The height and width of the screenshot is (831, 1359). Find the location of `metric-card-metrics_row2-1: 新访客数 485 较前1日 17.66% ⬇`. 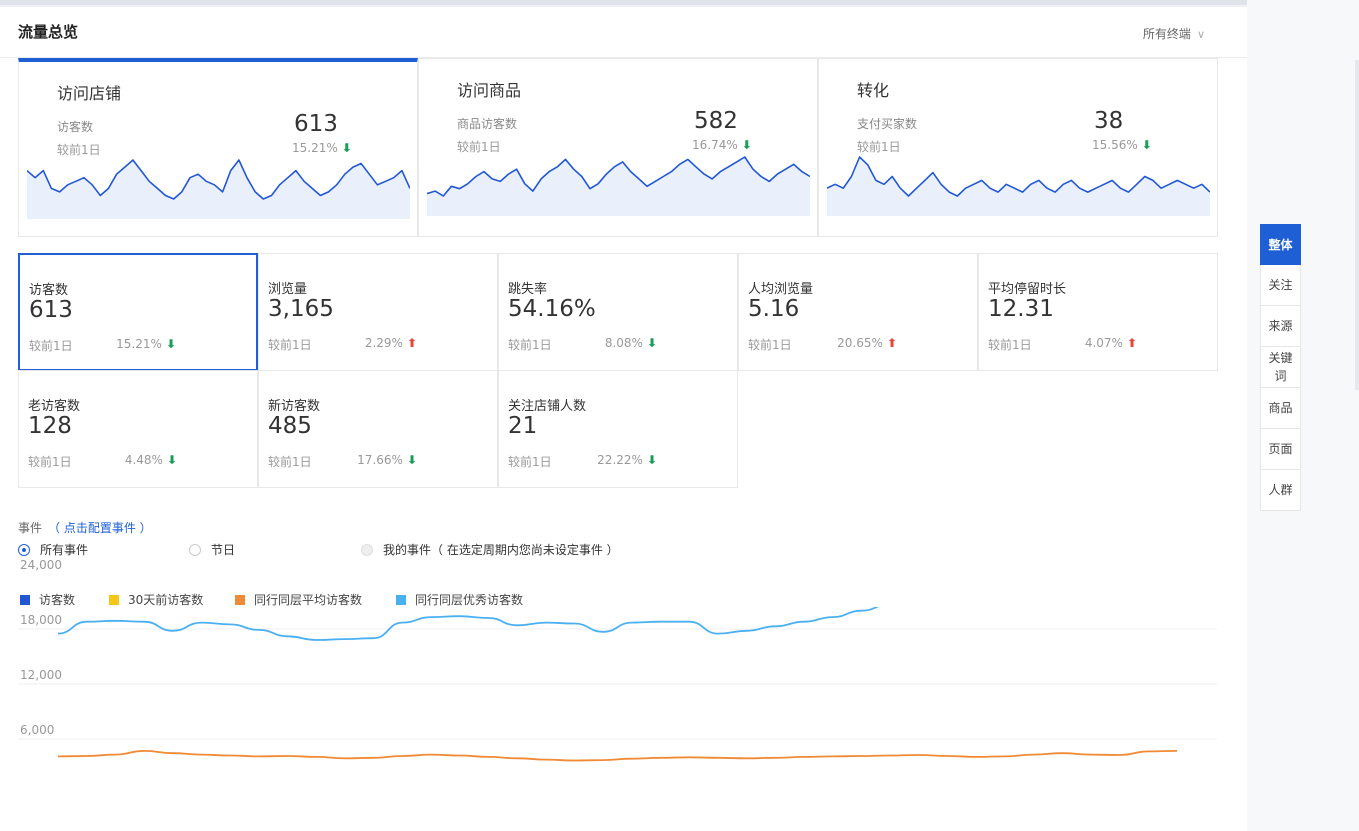

metric-card-metrics_row2-1: 新访客数 485 较前1日 17.66% ⬇ is located at coordinates (378, 429).